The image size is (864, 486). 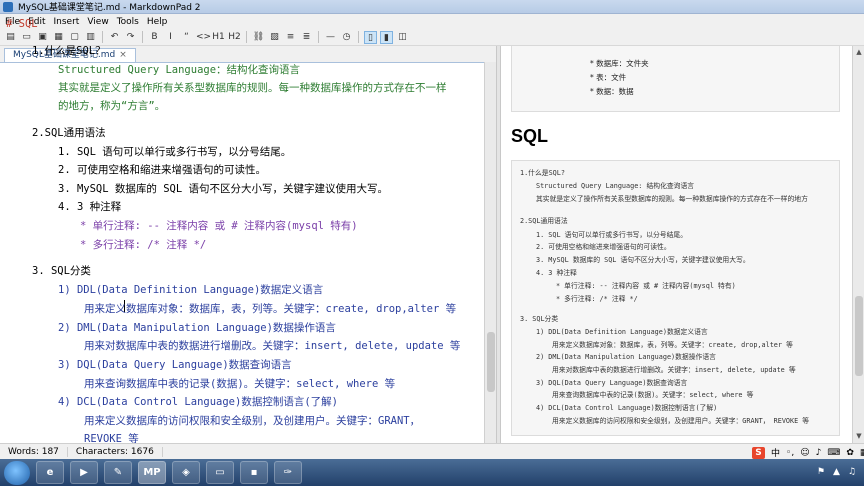 What do you see at coordinates (197, 328) in the screenshot?
I see `editor-line: 2) DML(Data Manipulation Language)数据操作语言` at bounding box center [197, 328].